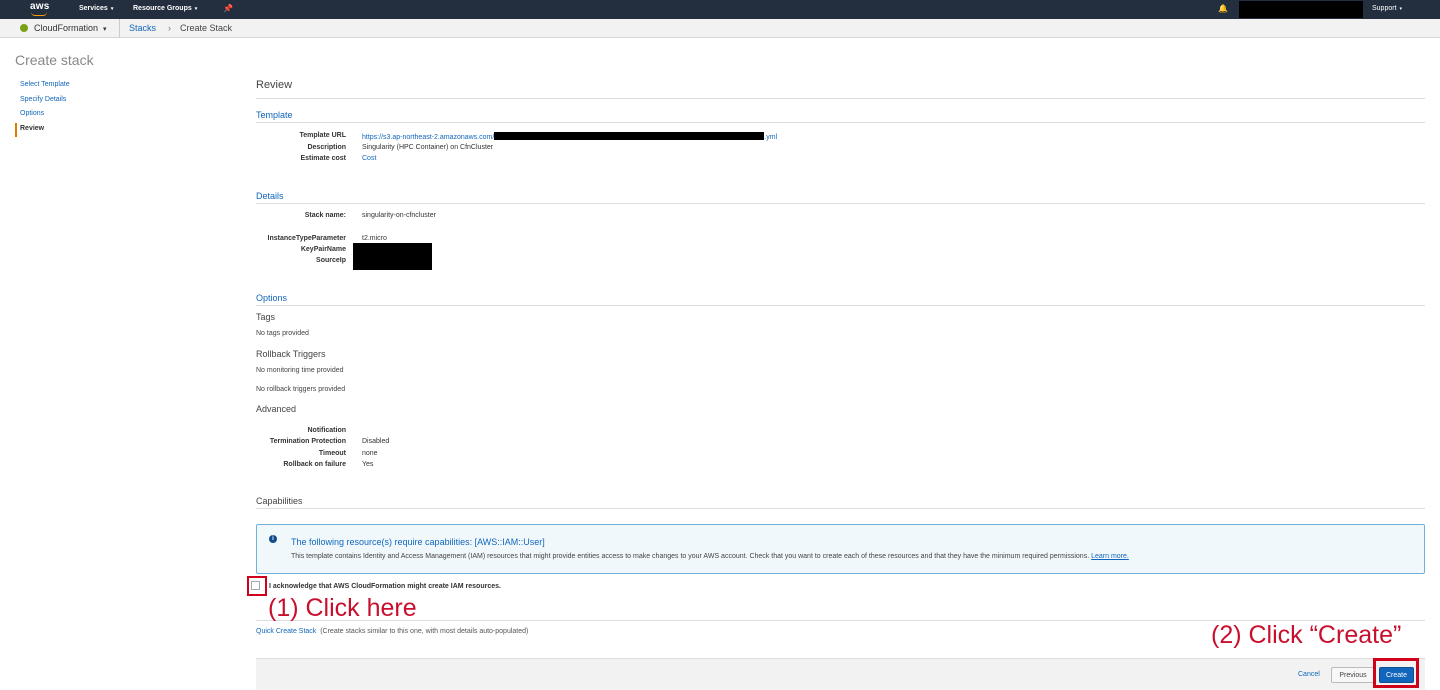  Describe the element at coordinates (270, 196) in the screenshot. I see `details-section-title: Details` at that location.